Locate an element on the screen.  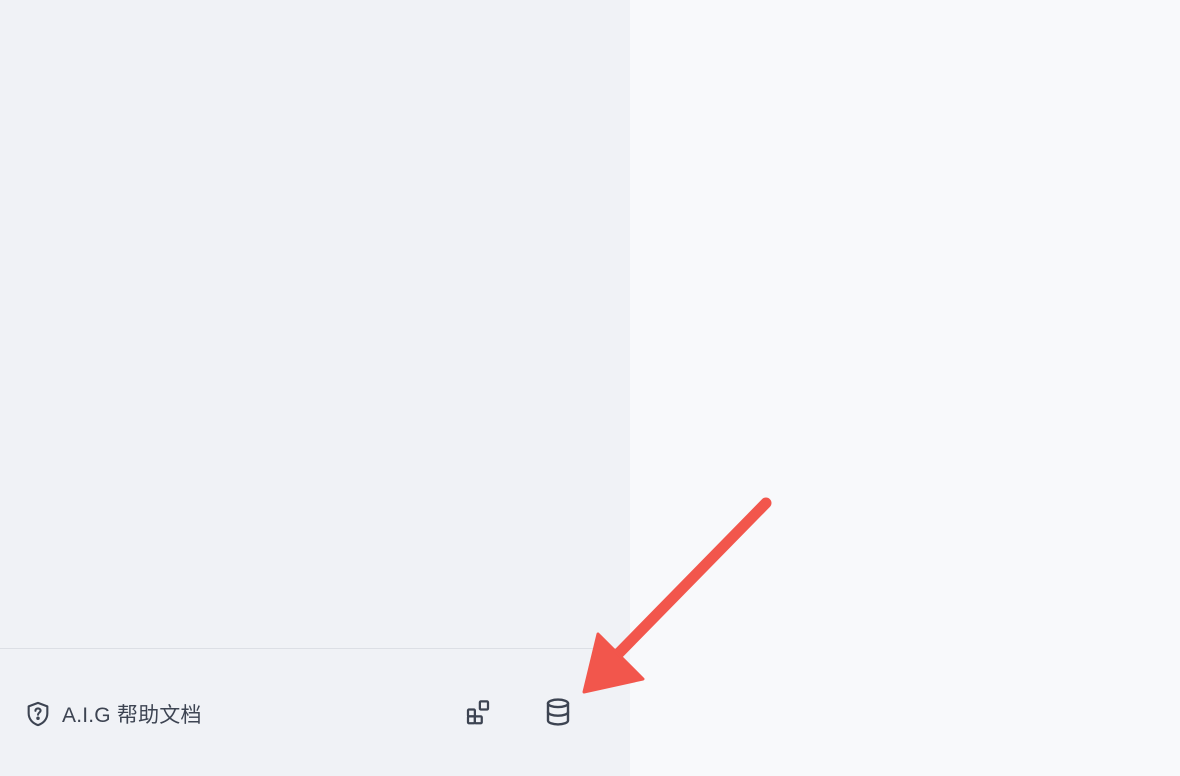
database-button is located at coordinates (558, 714).